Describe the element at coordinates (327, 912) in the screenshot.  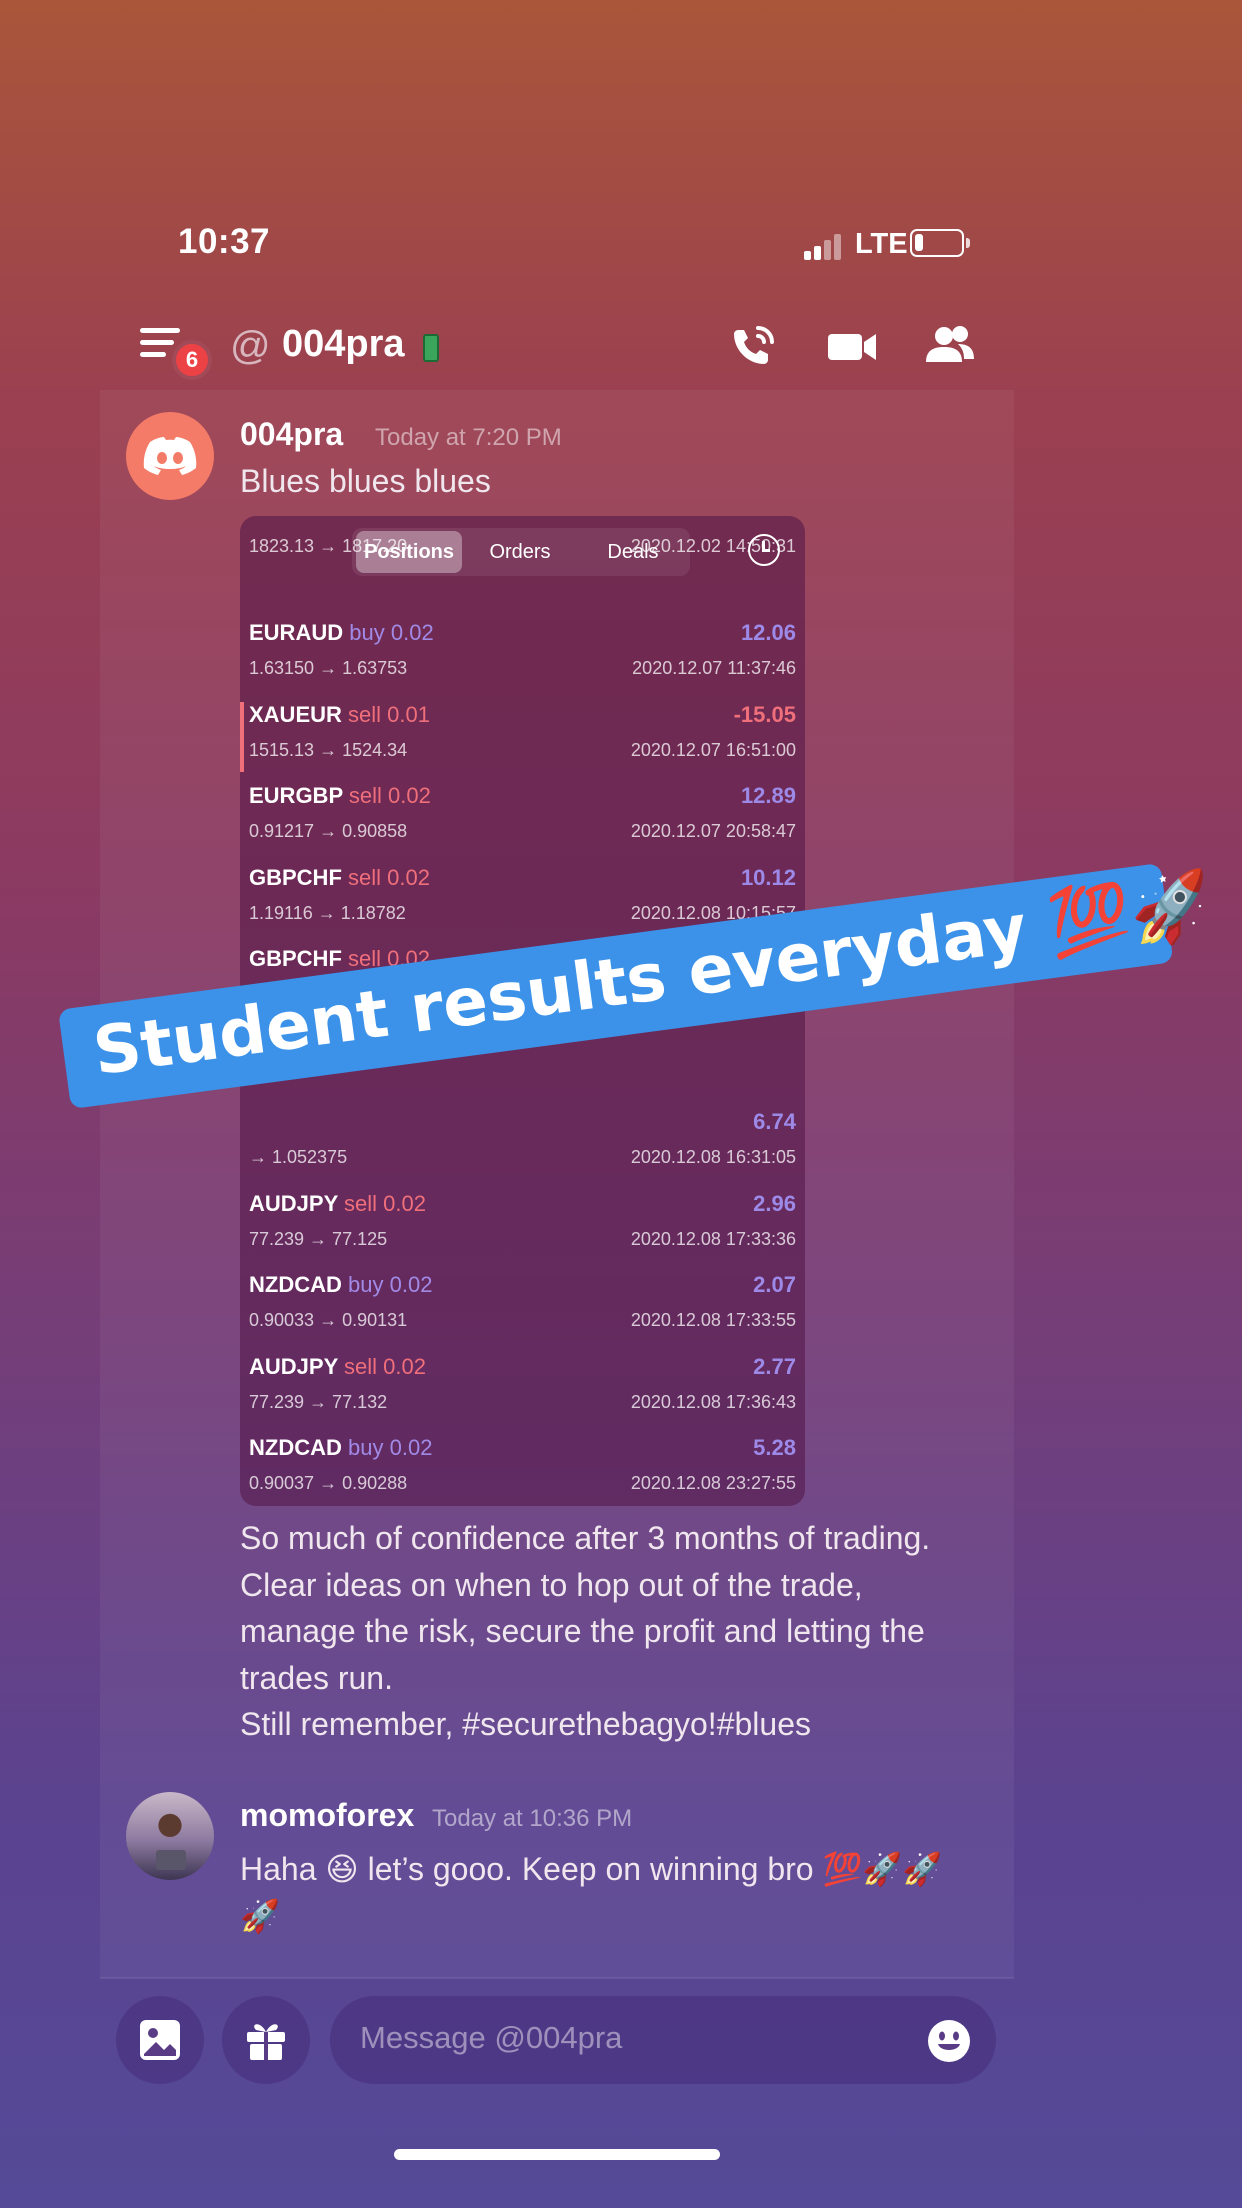
I see `trade-prices: 1.19116 → 1.18782` at that location.